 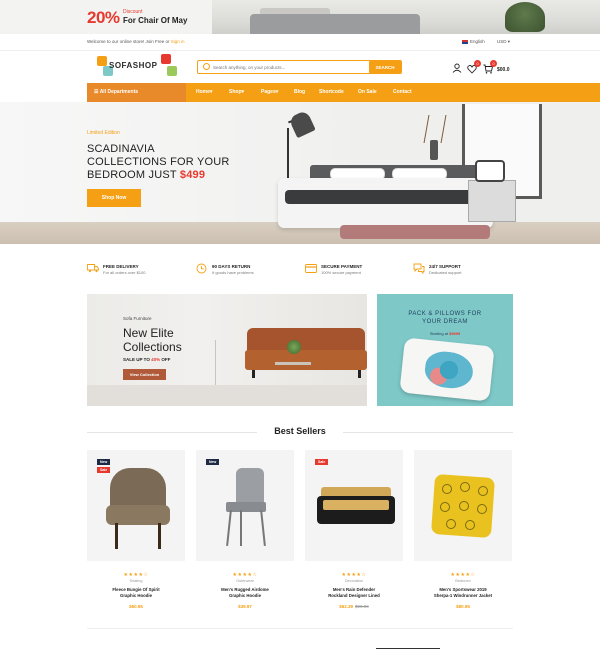 I want to click on feature-desc: 100% secure payment, so click(x=341, y=272).